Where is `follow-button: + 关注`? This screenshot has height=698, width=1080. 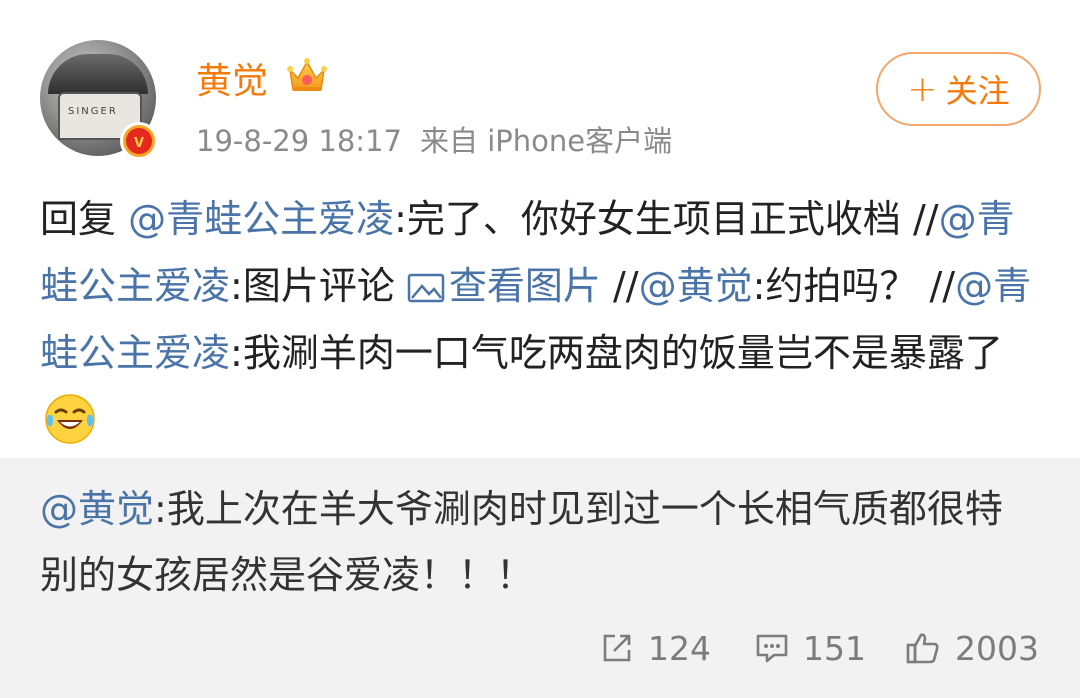
follow-button: + 关注 is located at coordinates (958, 89).